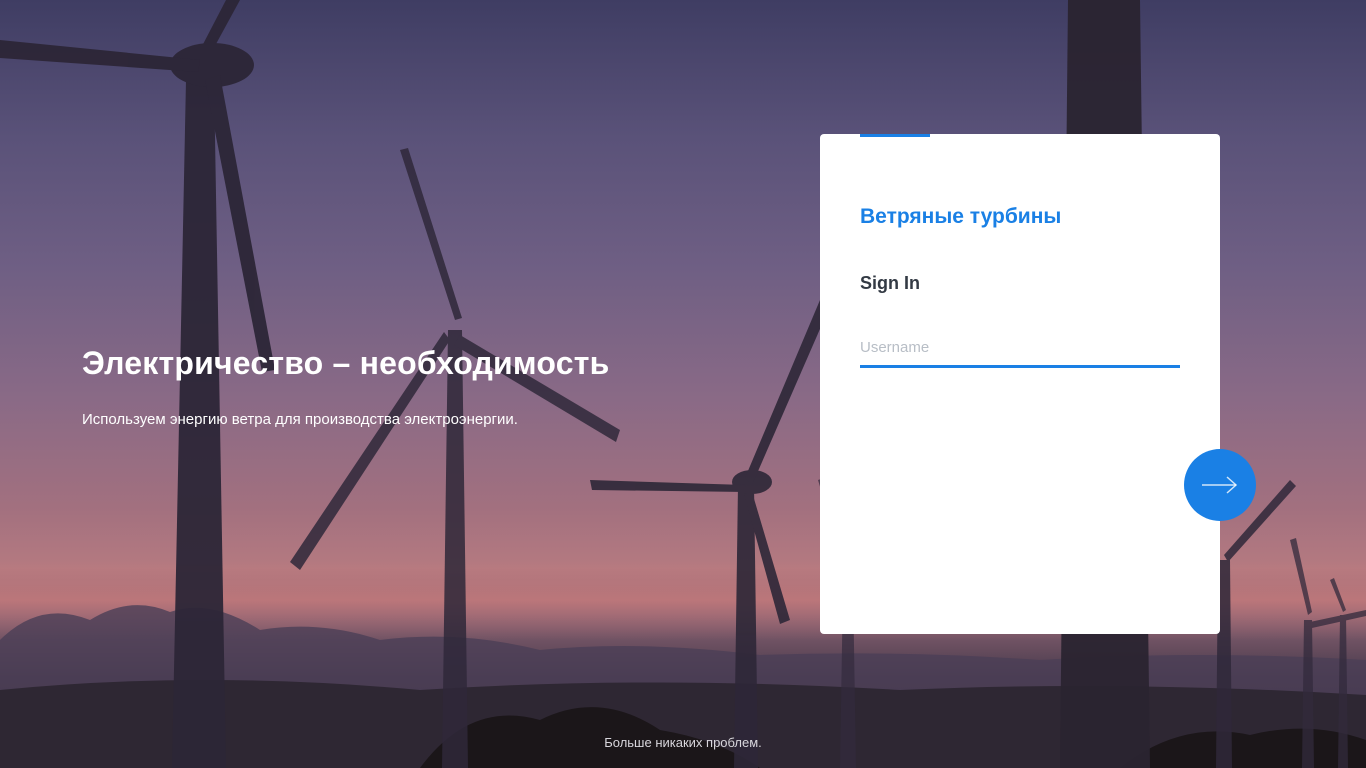 This screenshot has width=1366, height=768. I want to click on arrow-right-icon, so click(1220, 485).